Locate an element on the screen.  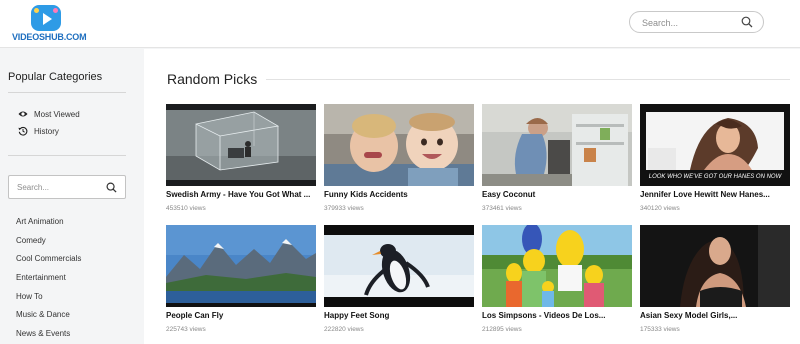
category-item: Cool Commercials is located at coordinates (48, 263).